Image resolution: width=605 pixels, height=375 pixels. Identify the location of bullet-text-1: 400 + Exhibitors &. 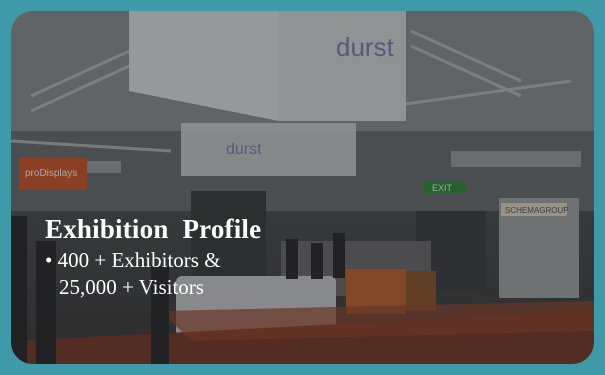
(139, 260).